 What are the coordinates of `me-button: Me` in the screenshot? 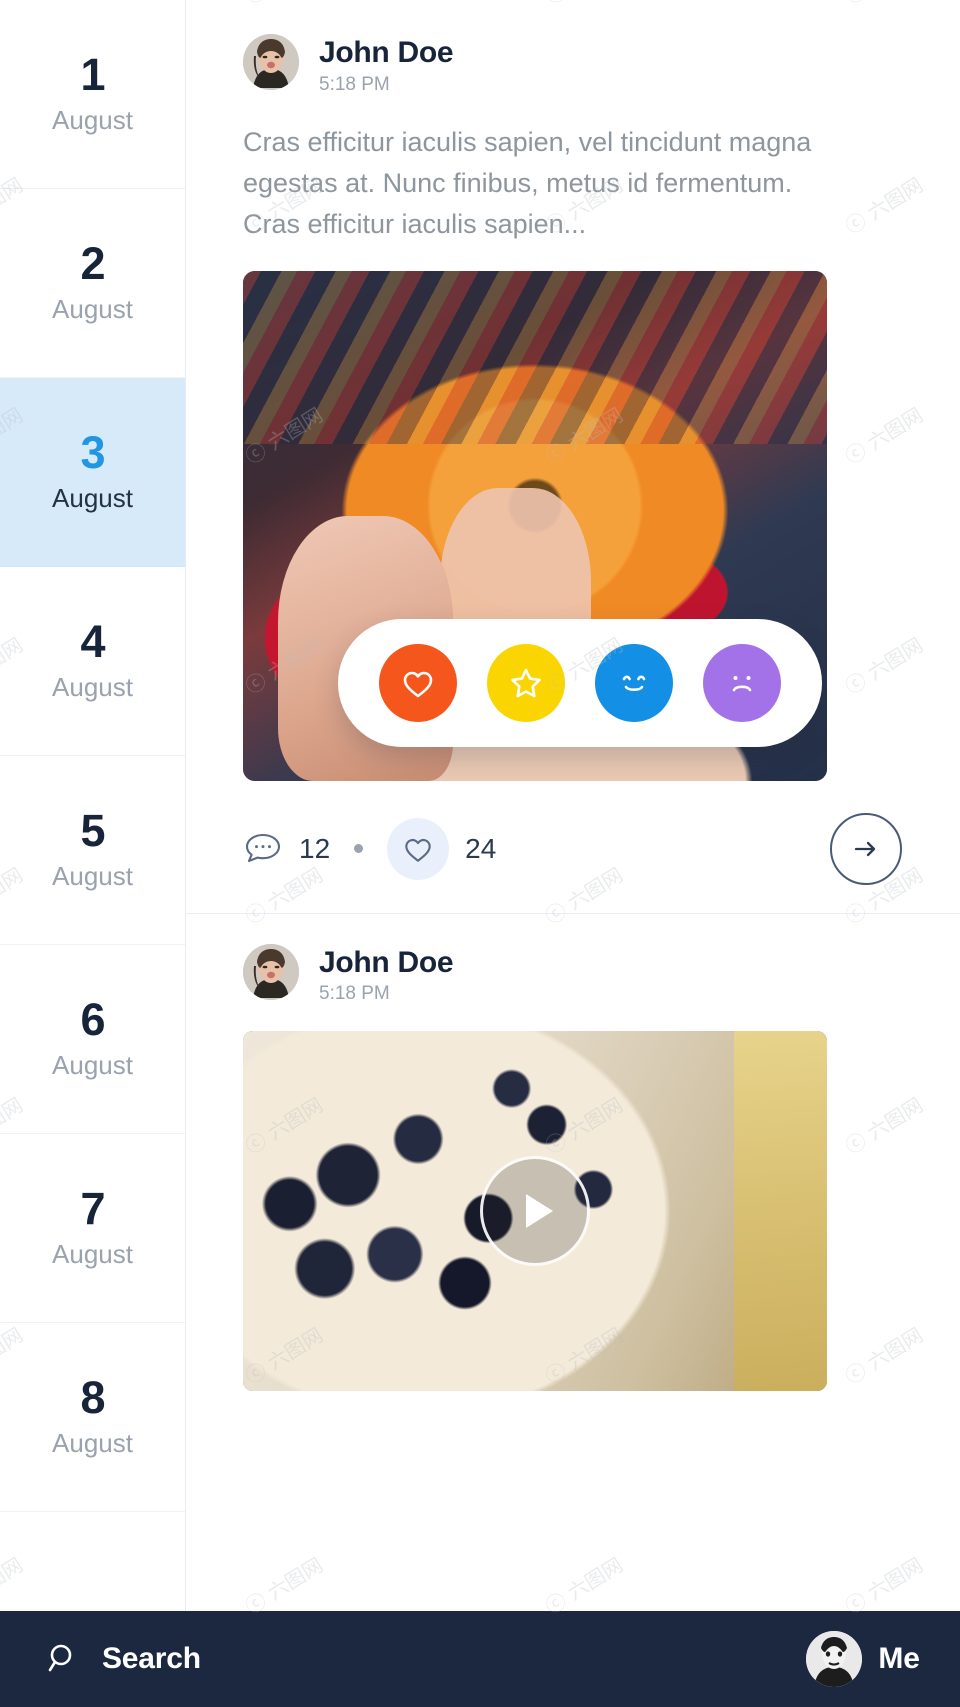 It's located at (863, 1659).